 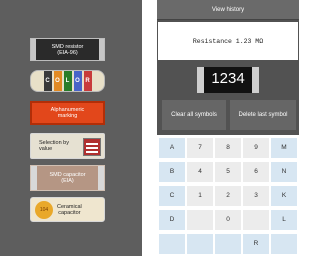 What do you see at coordinates (200, 172) in the screenshot?
I see `key-4: 4` at bounding box center [200, 172].